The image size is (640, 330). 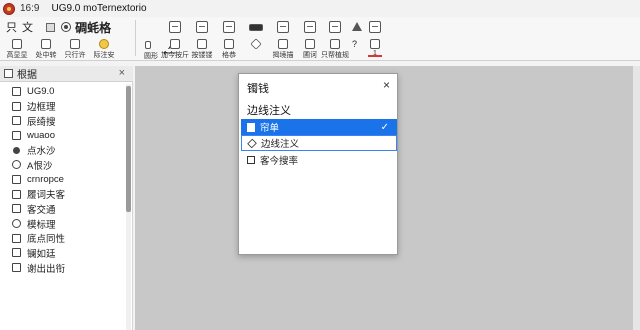 I want to click on tree-item-label: 辰绮搜, so click(x=41, y=122).